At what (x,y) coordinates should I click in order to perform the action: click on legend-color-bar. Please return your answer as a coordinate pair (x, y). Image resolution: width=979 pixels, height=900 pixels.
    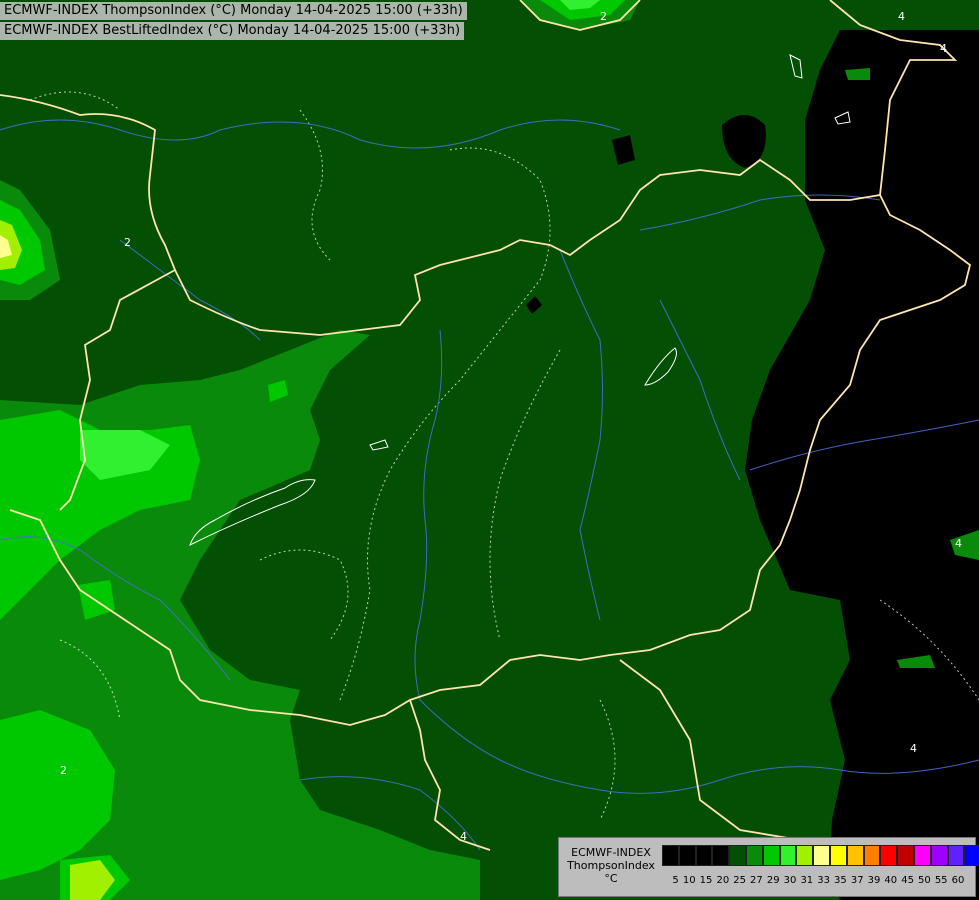
    Looking at the image, I should click on (820, 855).